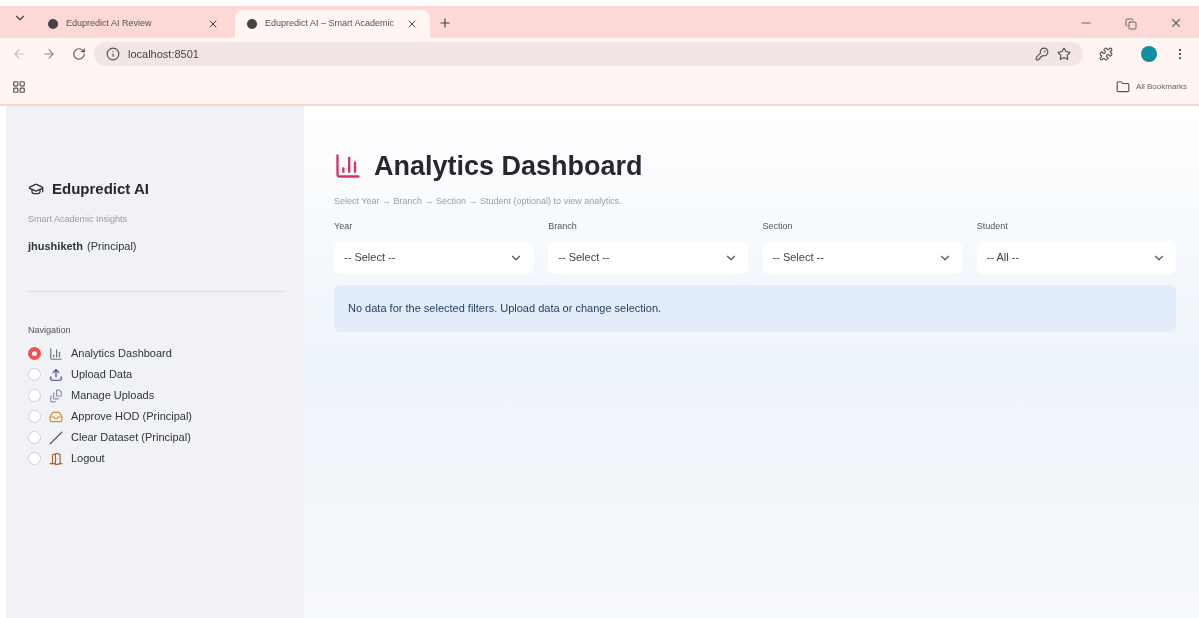  What do you see at coordinates (49, 54) in the screenshot?
I see `forward-icon` at bounding box center [49, 54].